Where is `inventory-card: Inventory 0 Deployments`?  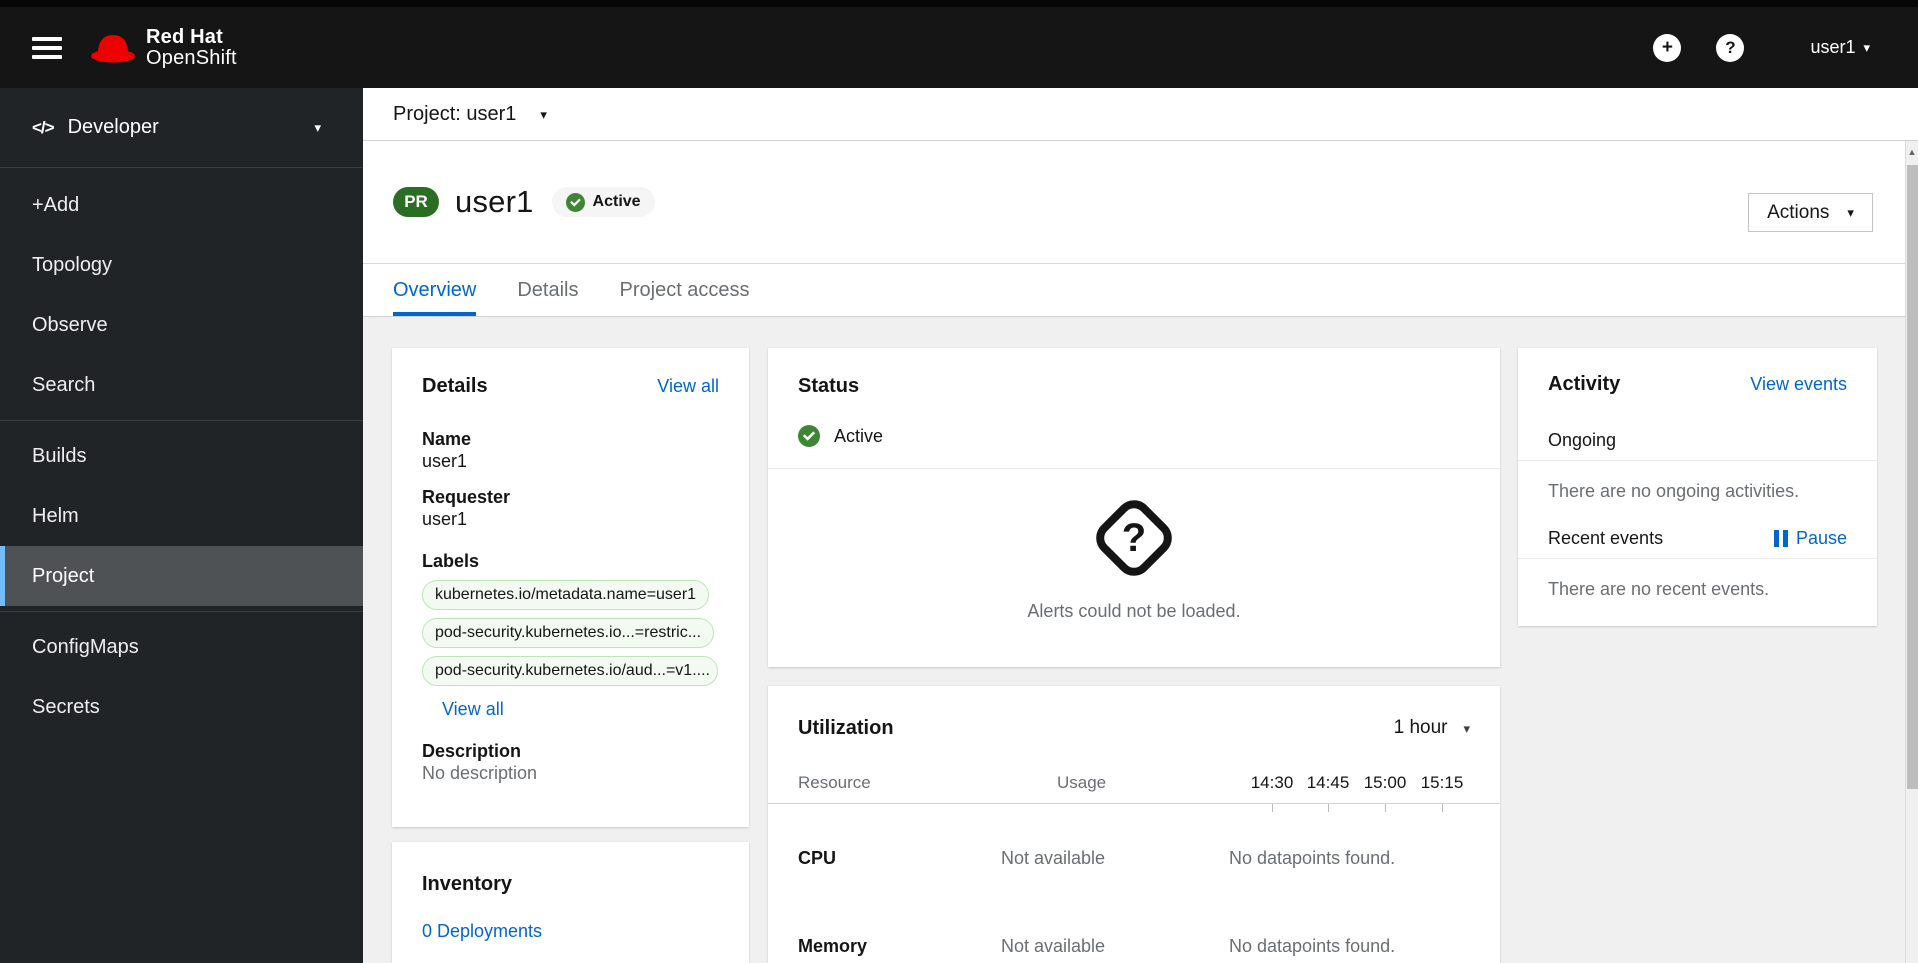 inventory-card: Inventory 0 Deployments is located at coordinates (570, 902).